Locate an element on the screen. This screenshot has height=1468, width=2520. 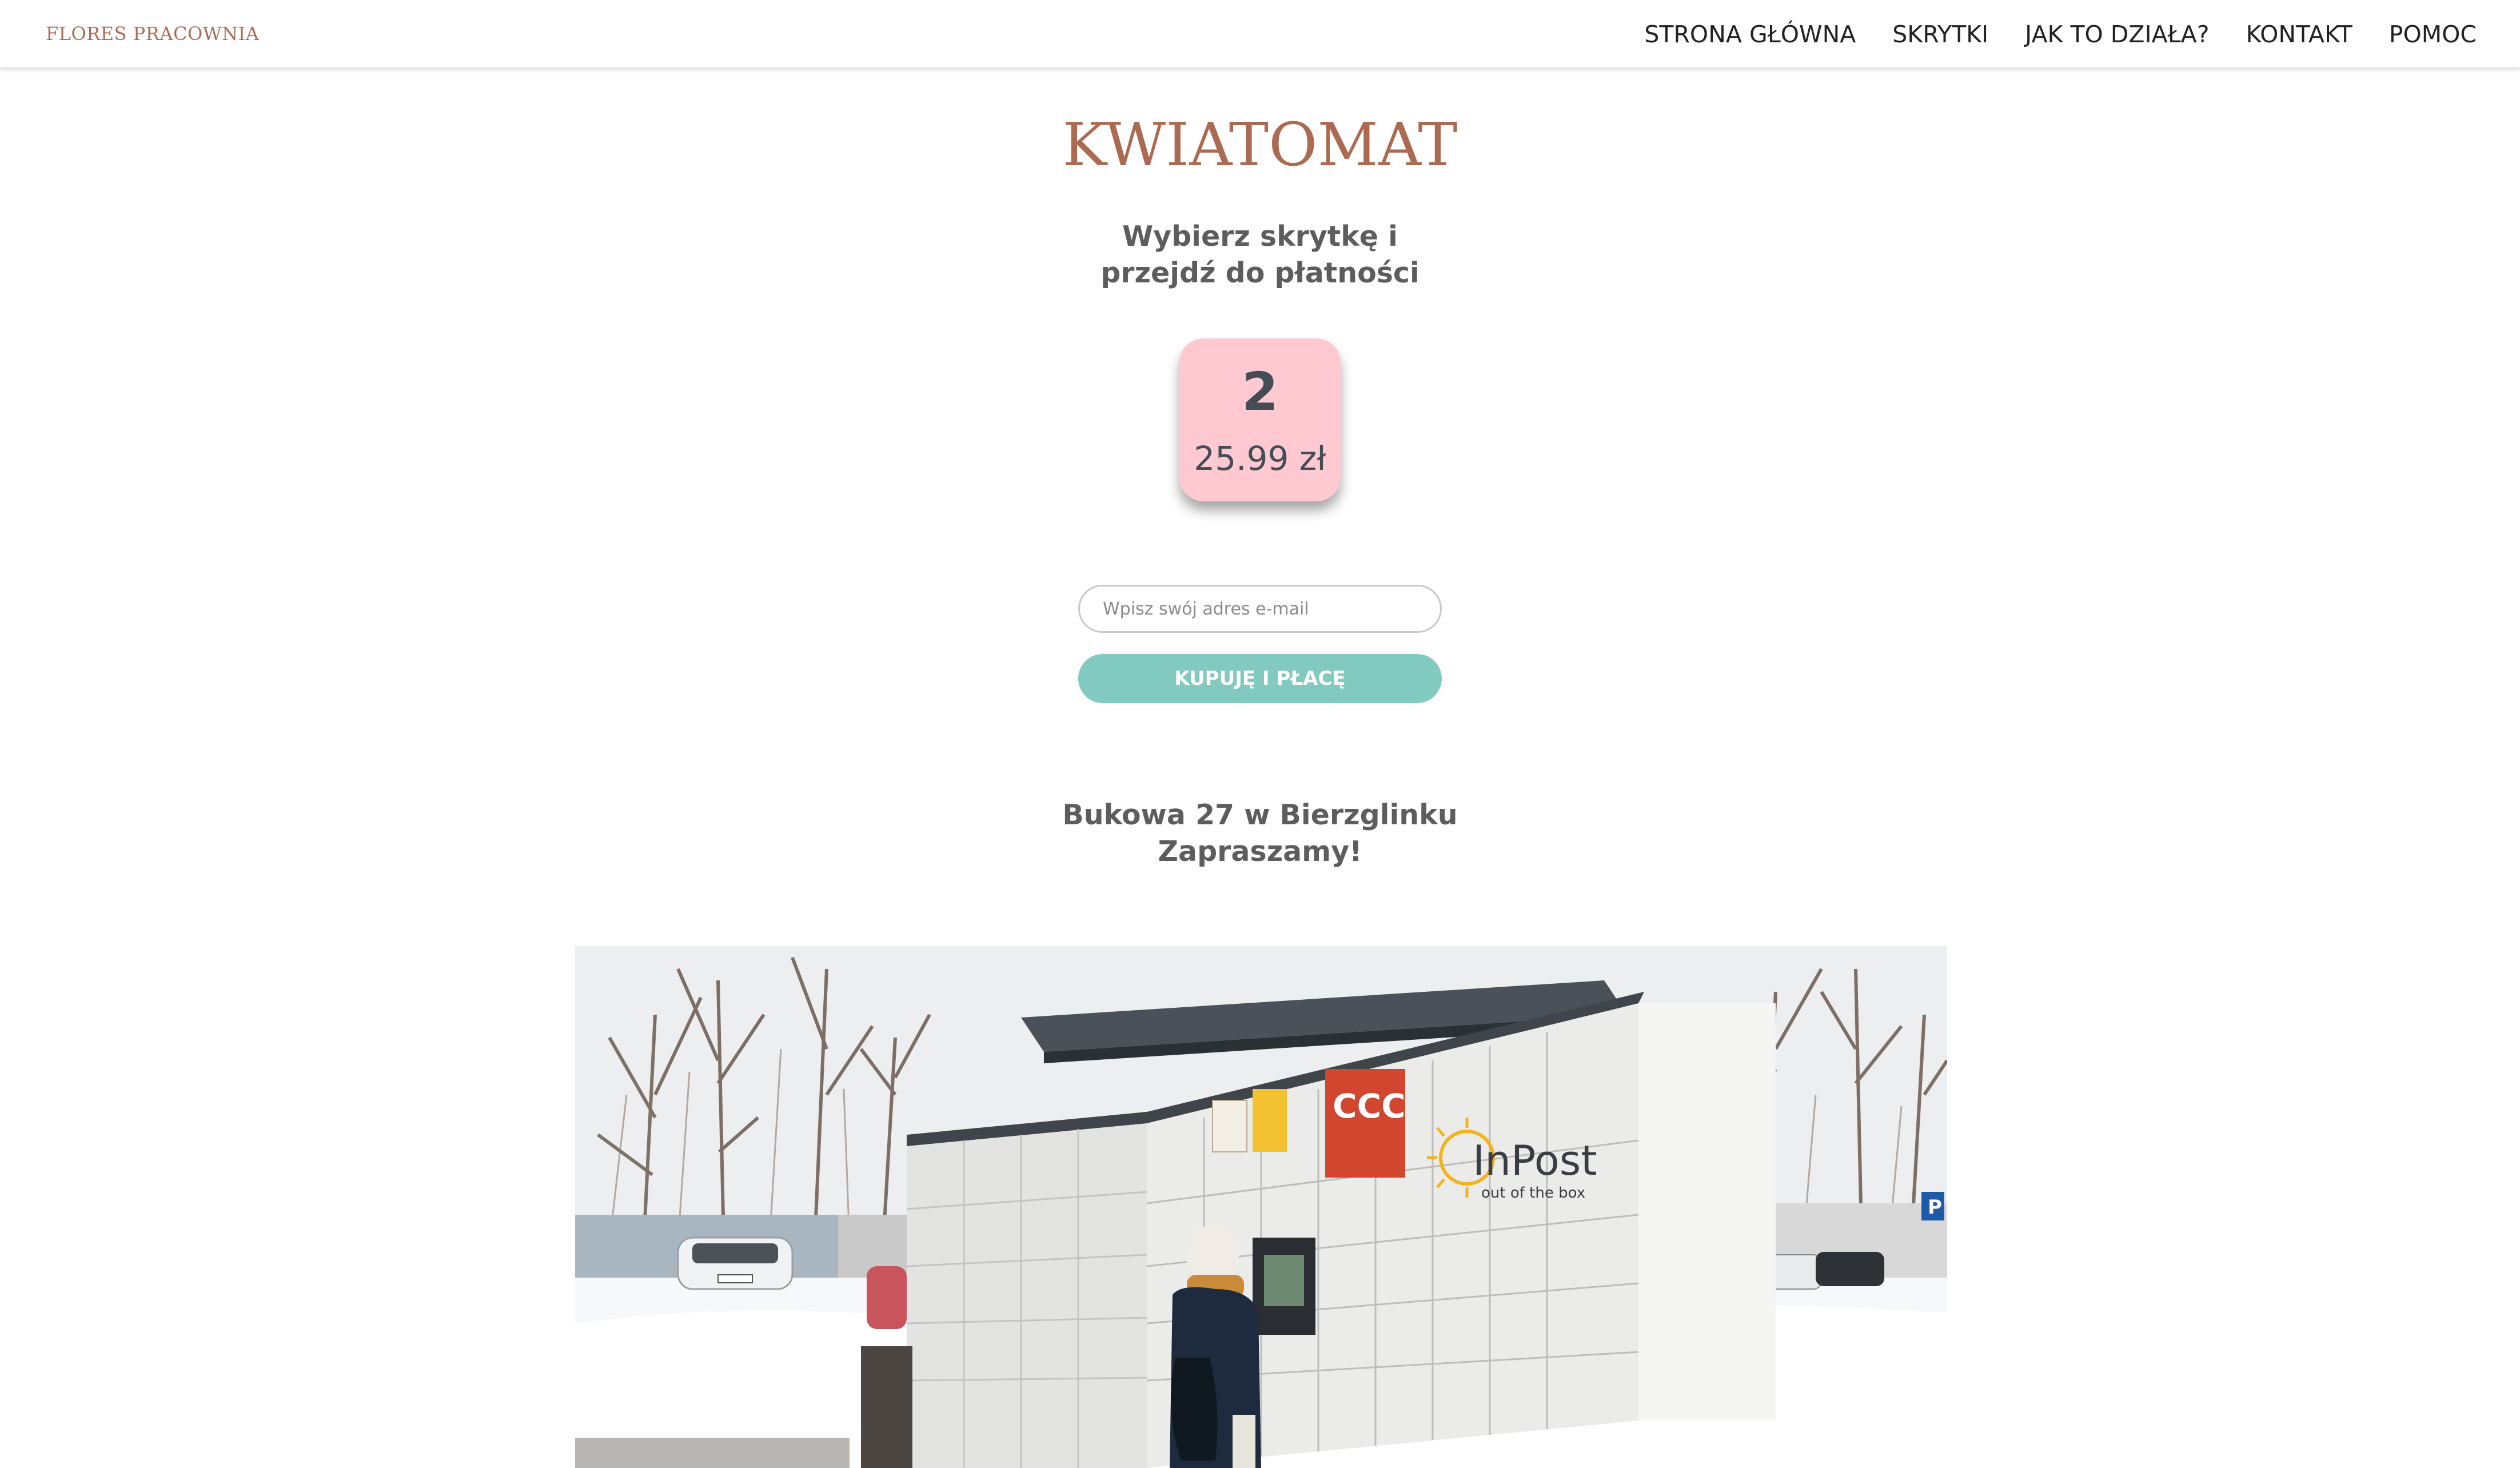
nav-link-lockers: SKRYTKI is located at coordinates (1940, 34).